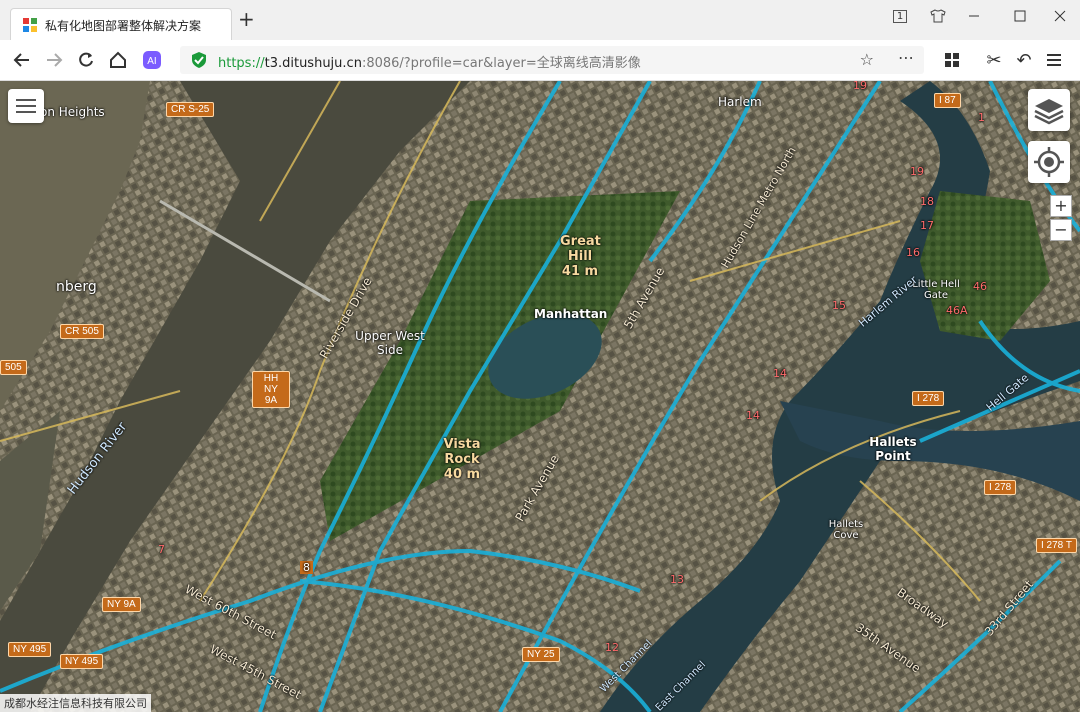 The height and width of the screenshot is (712, 1080). What do you see at coordinates (906, 57) in the screenshot?
I see `more-dots-icon: ⋯` at bounding box center [906, 57].